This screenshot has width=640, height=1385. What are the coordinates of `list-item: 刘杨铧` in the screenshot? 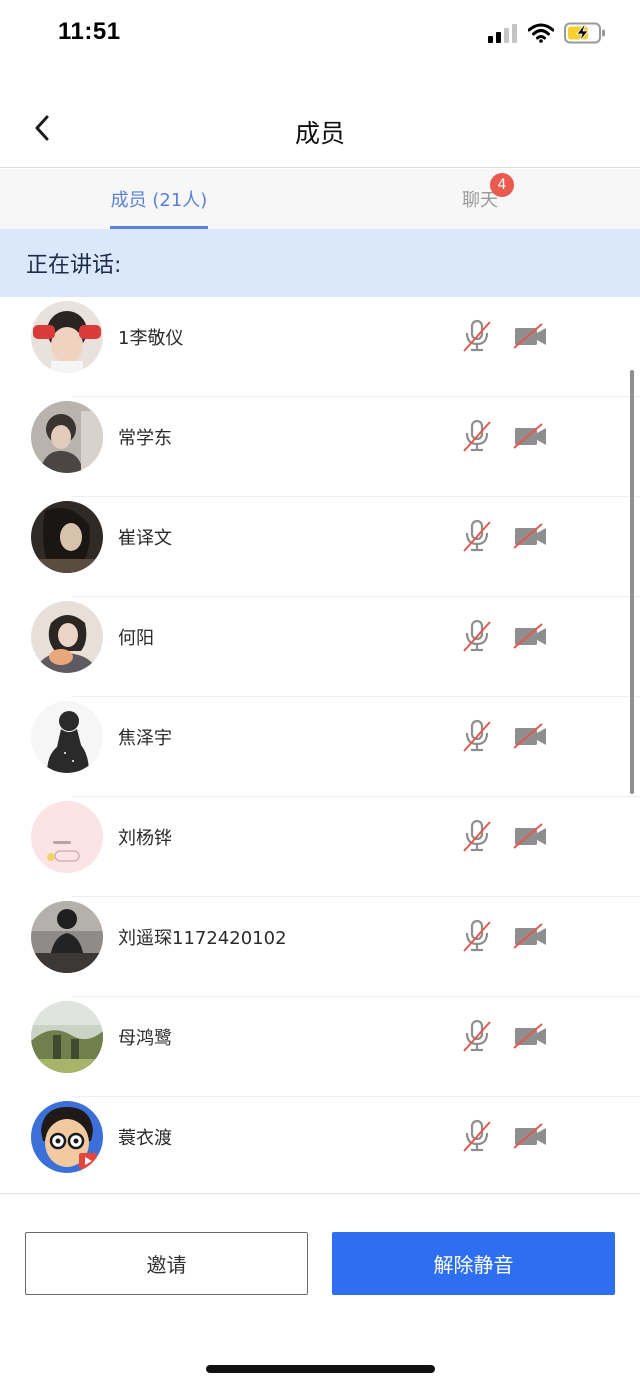 It's located at (320, 847).